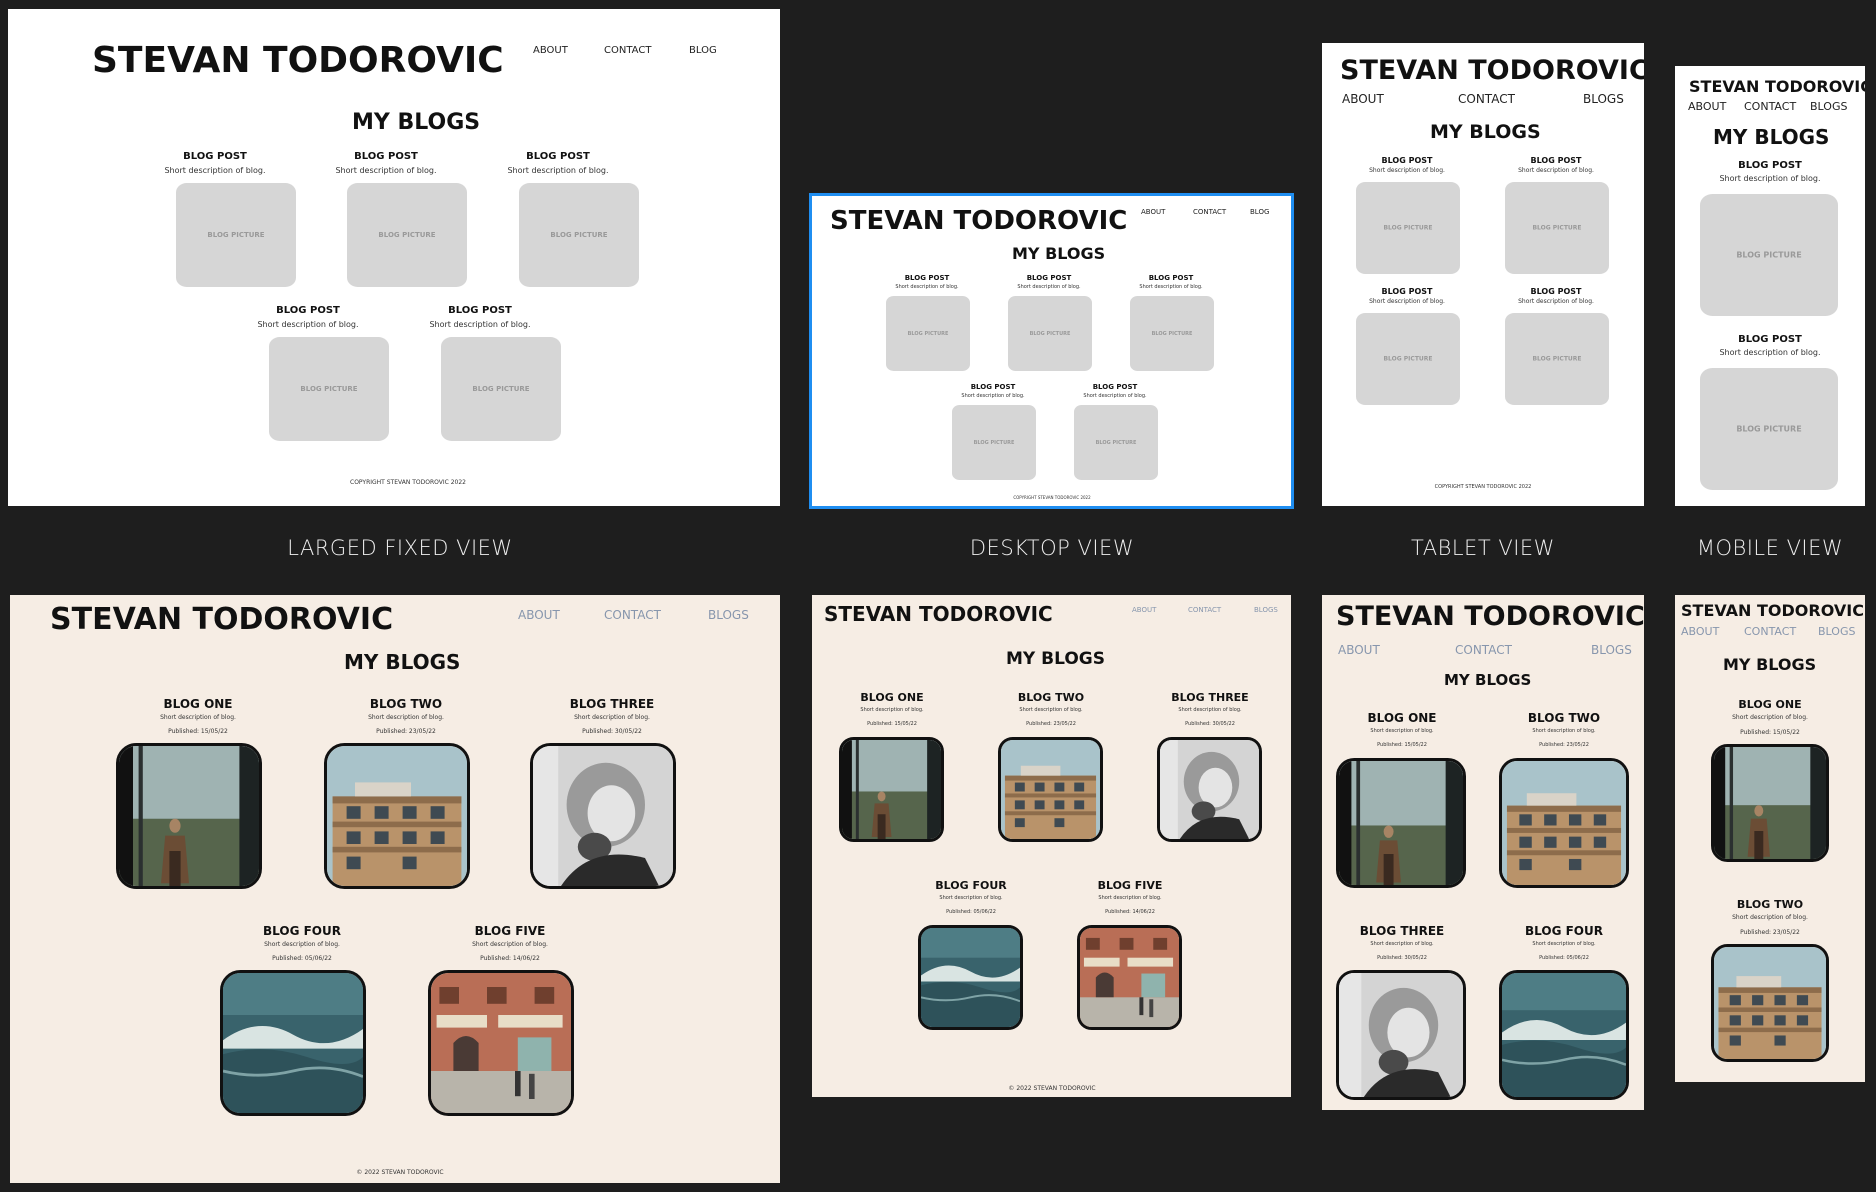 The height and width of the screenshot is (1192, 1876). Describe the element at coordinates (400, 1172) in the screenshot. I see `footer-copyright: © 2022 STEVAN TODOROVIC` at that location.